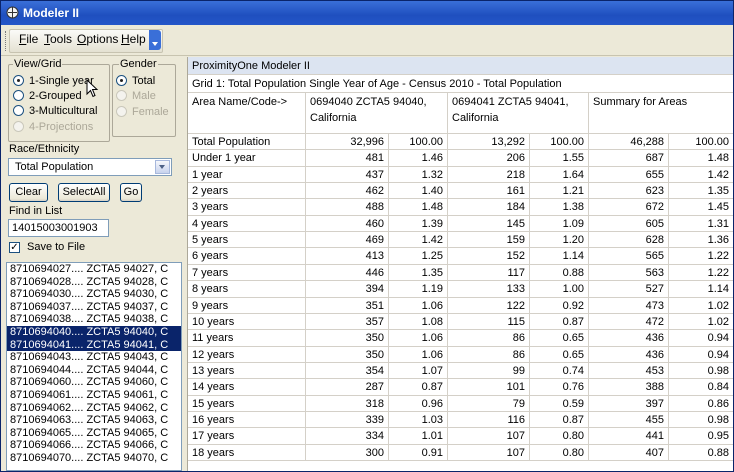 This screenshot has height=472, width=734. What do you see at coordinates (131, 192) in the screenshot?
I see `go-button: Go` at bounding box center [131, 192].